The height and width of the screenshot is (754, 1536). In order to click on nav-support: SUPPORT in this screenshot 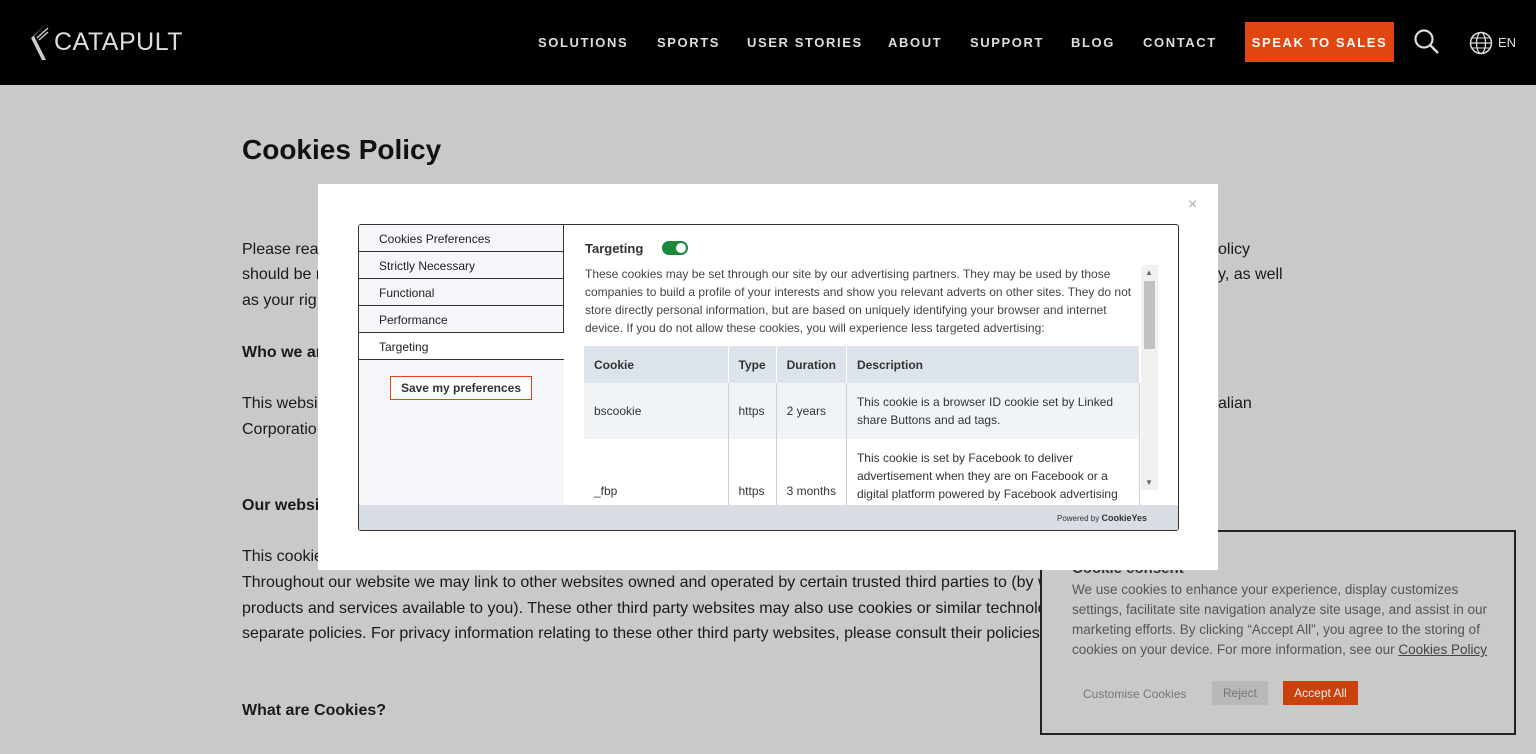, I will do `click(1007, 42)`.